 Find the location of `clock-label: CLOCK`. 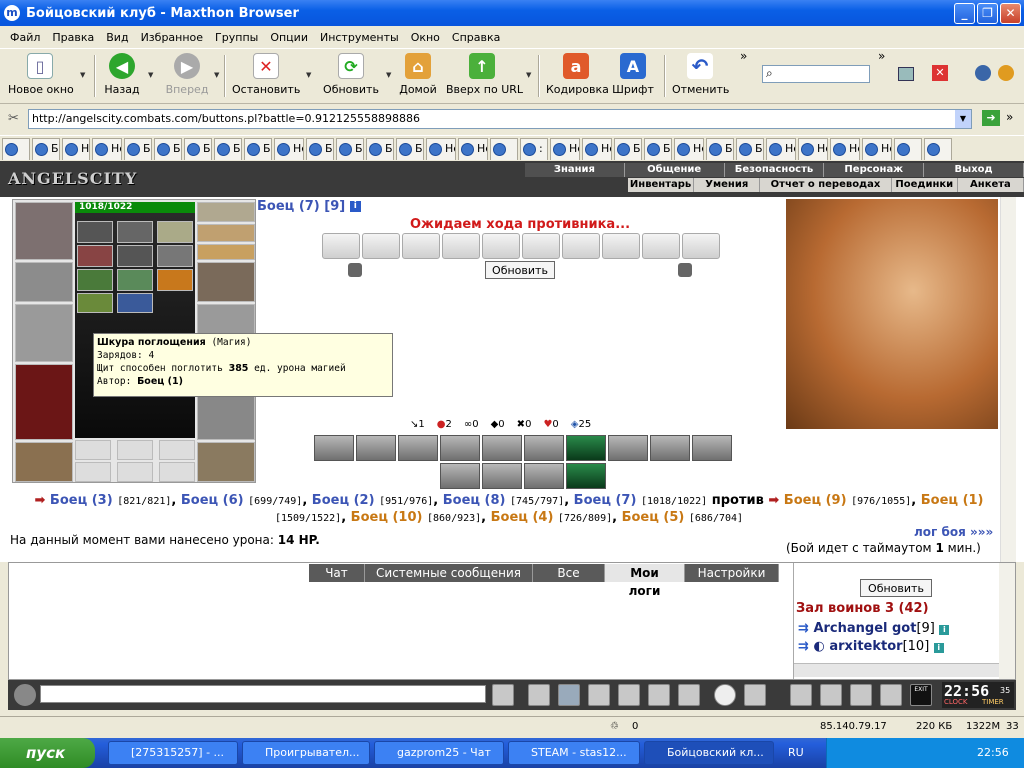

clock-label: CLOCK is located at coordinates (956, 702).